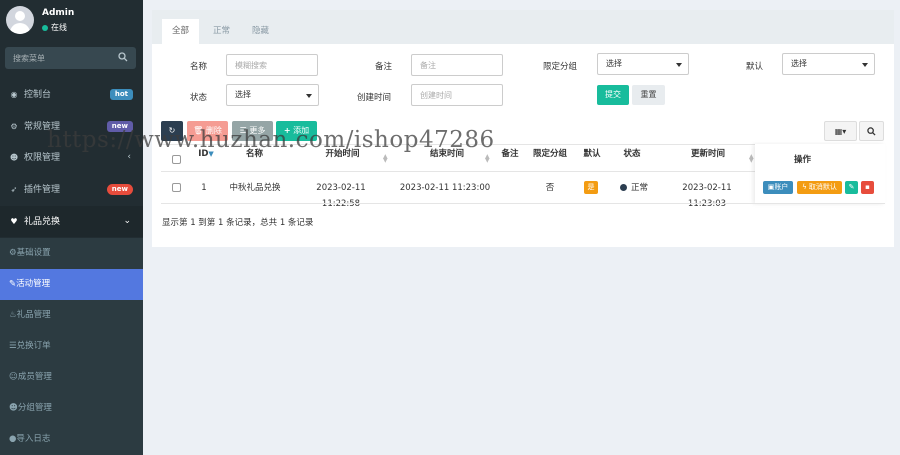 The width and height of the screenshot is (900, 455). Describe the element at coordinates (613, 95) in the screenshot. I see `submit-button: 提交` at that location.